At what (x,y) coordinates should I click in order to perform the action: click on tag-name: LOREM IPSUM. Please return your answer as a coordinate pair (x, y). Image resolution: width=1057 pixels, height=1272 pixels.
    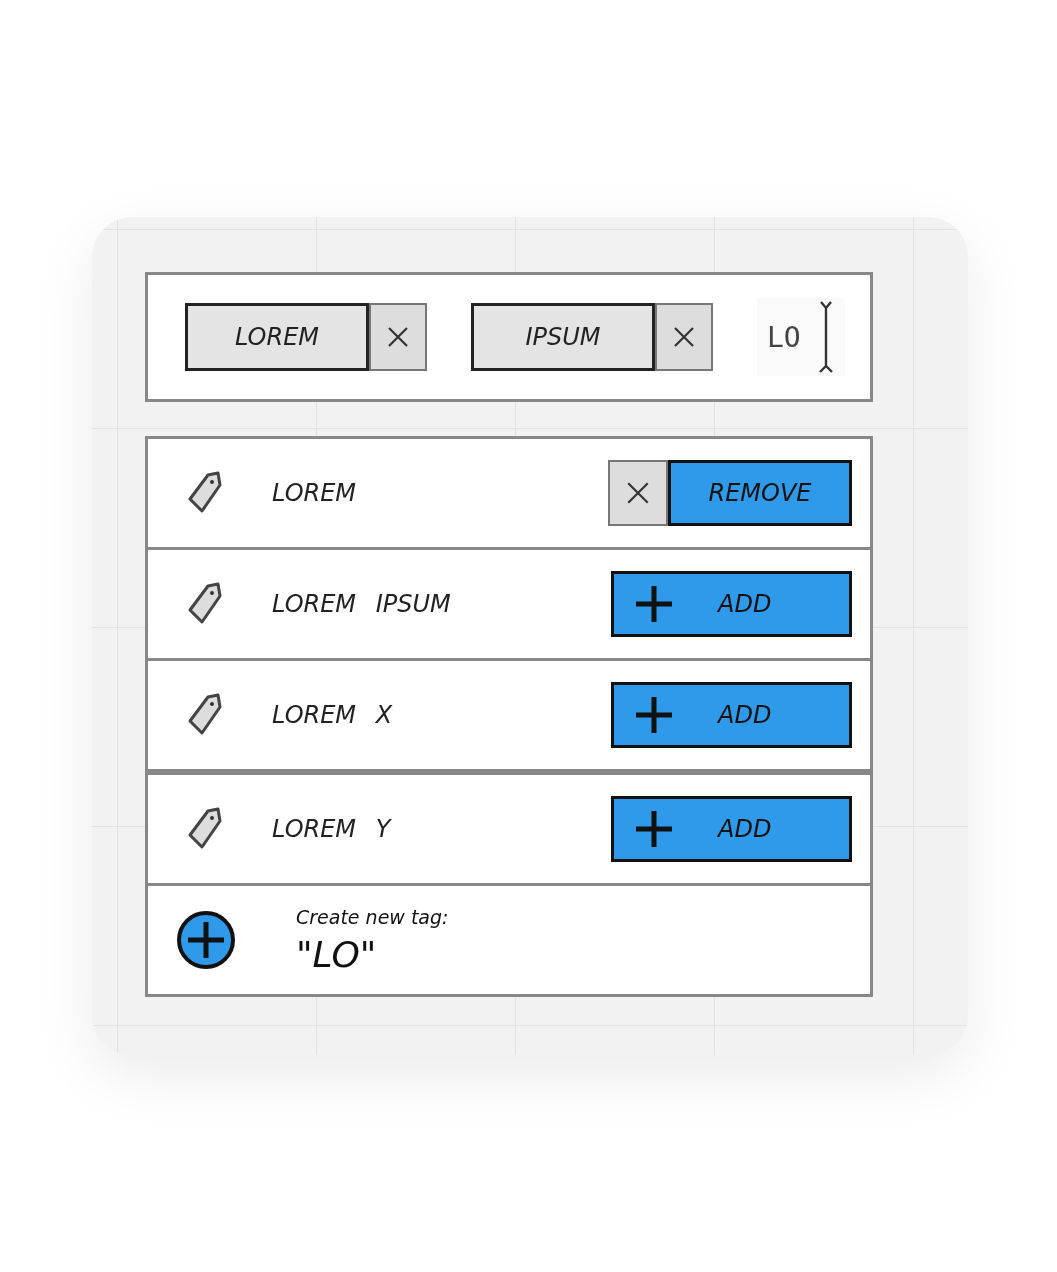
    Looking at the image, I should click on (362, 604).